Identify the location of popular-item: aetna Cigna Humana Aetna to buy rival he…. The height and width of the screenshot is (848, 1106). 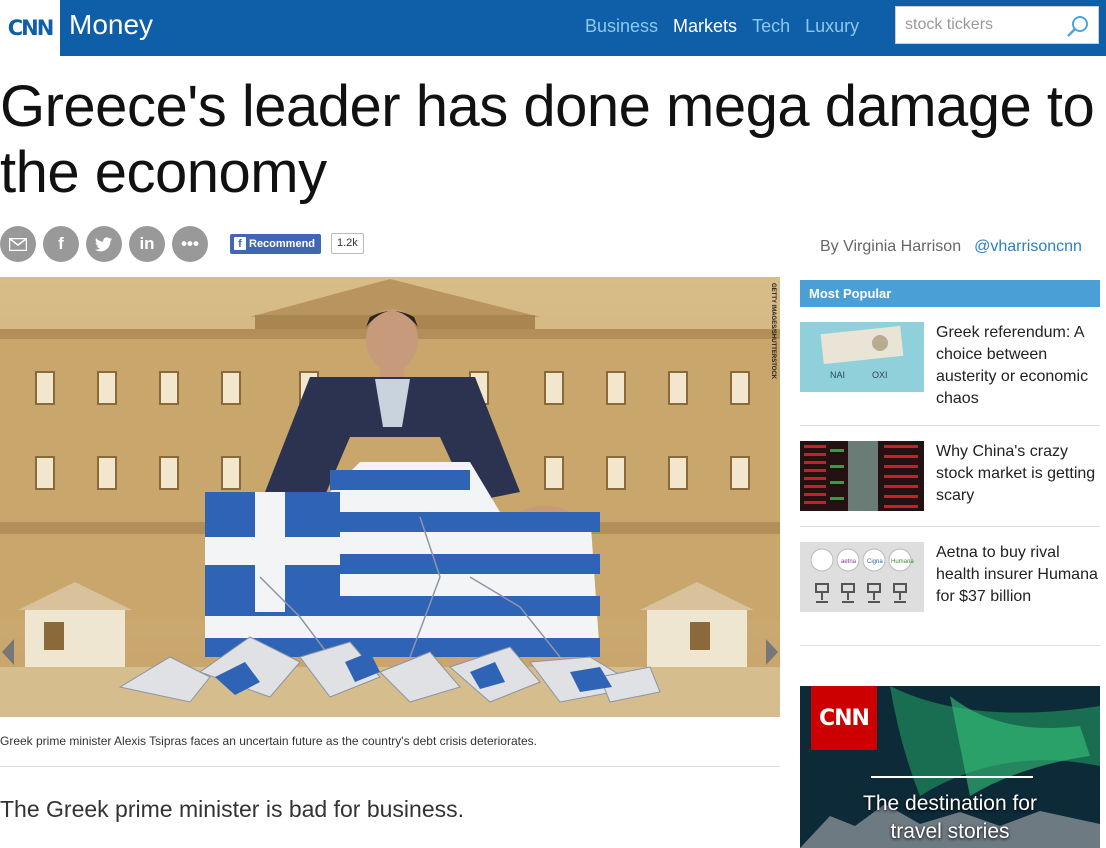
(950, 577).